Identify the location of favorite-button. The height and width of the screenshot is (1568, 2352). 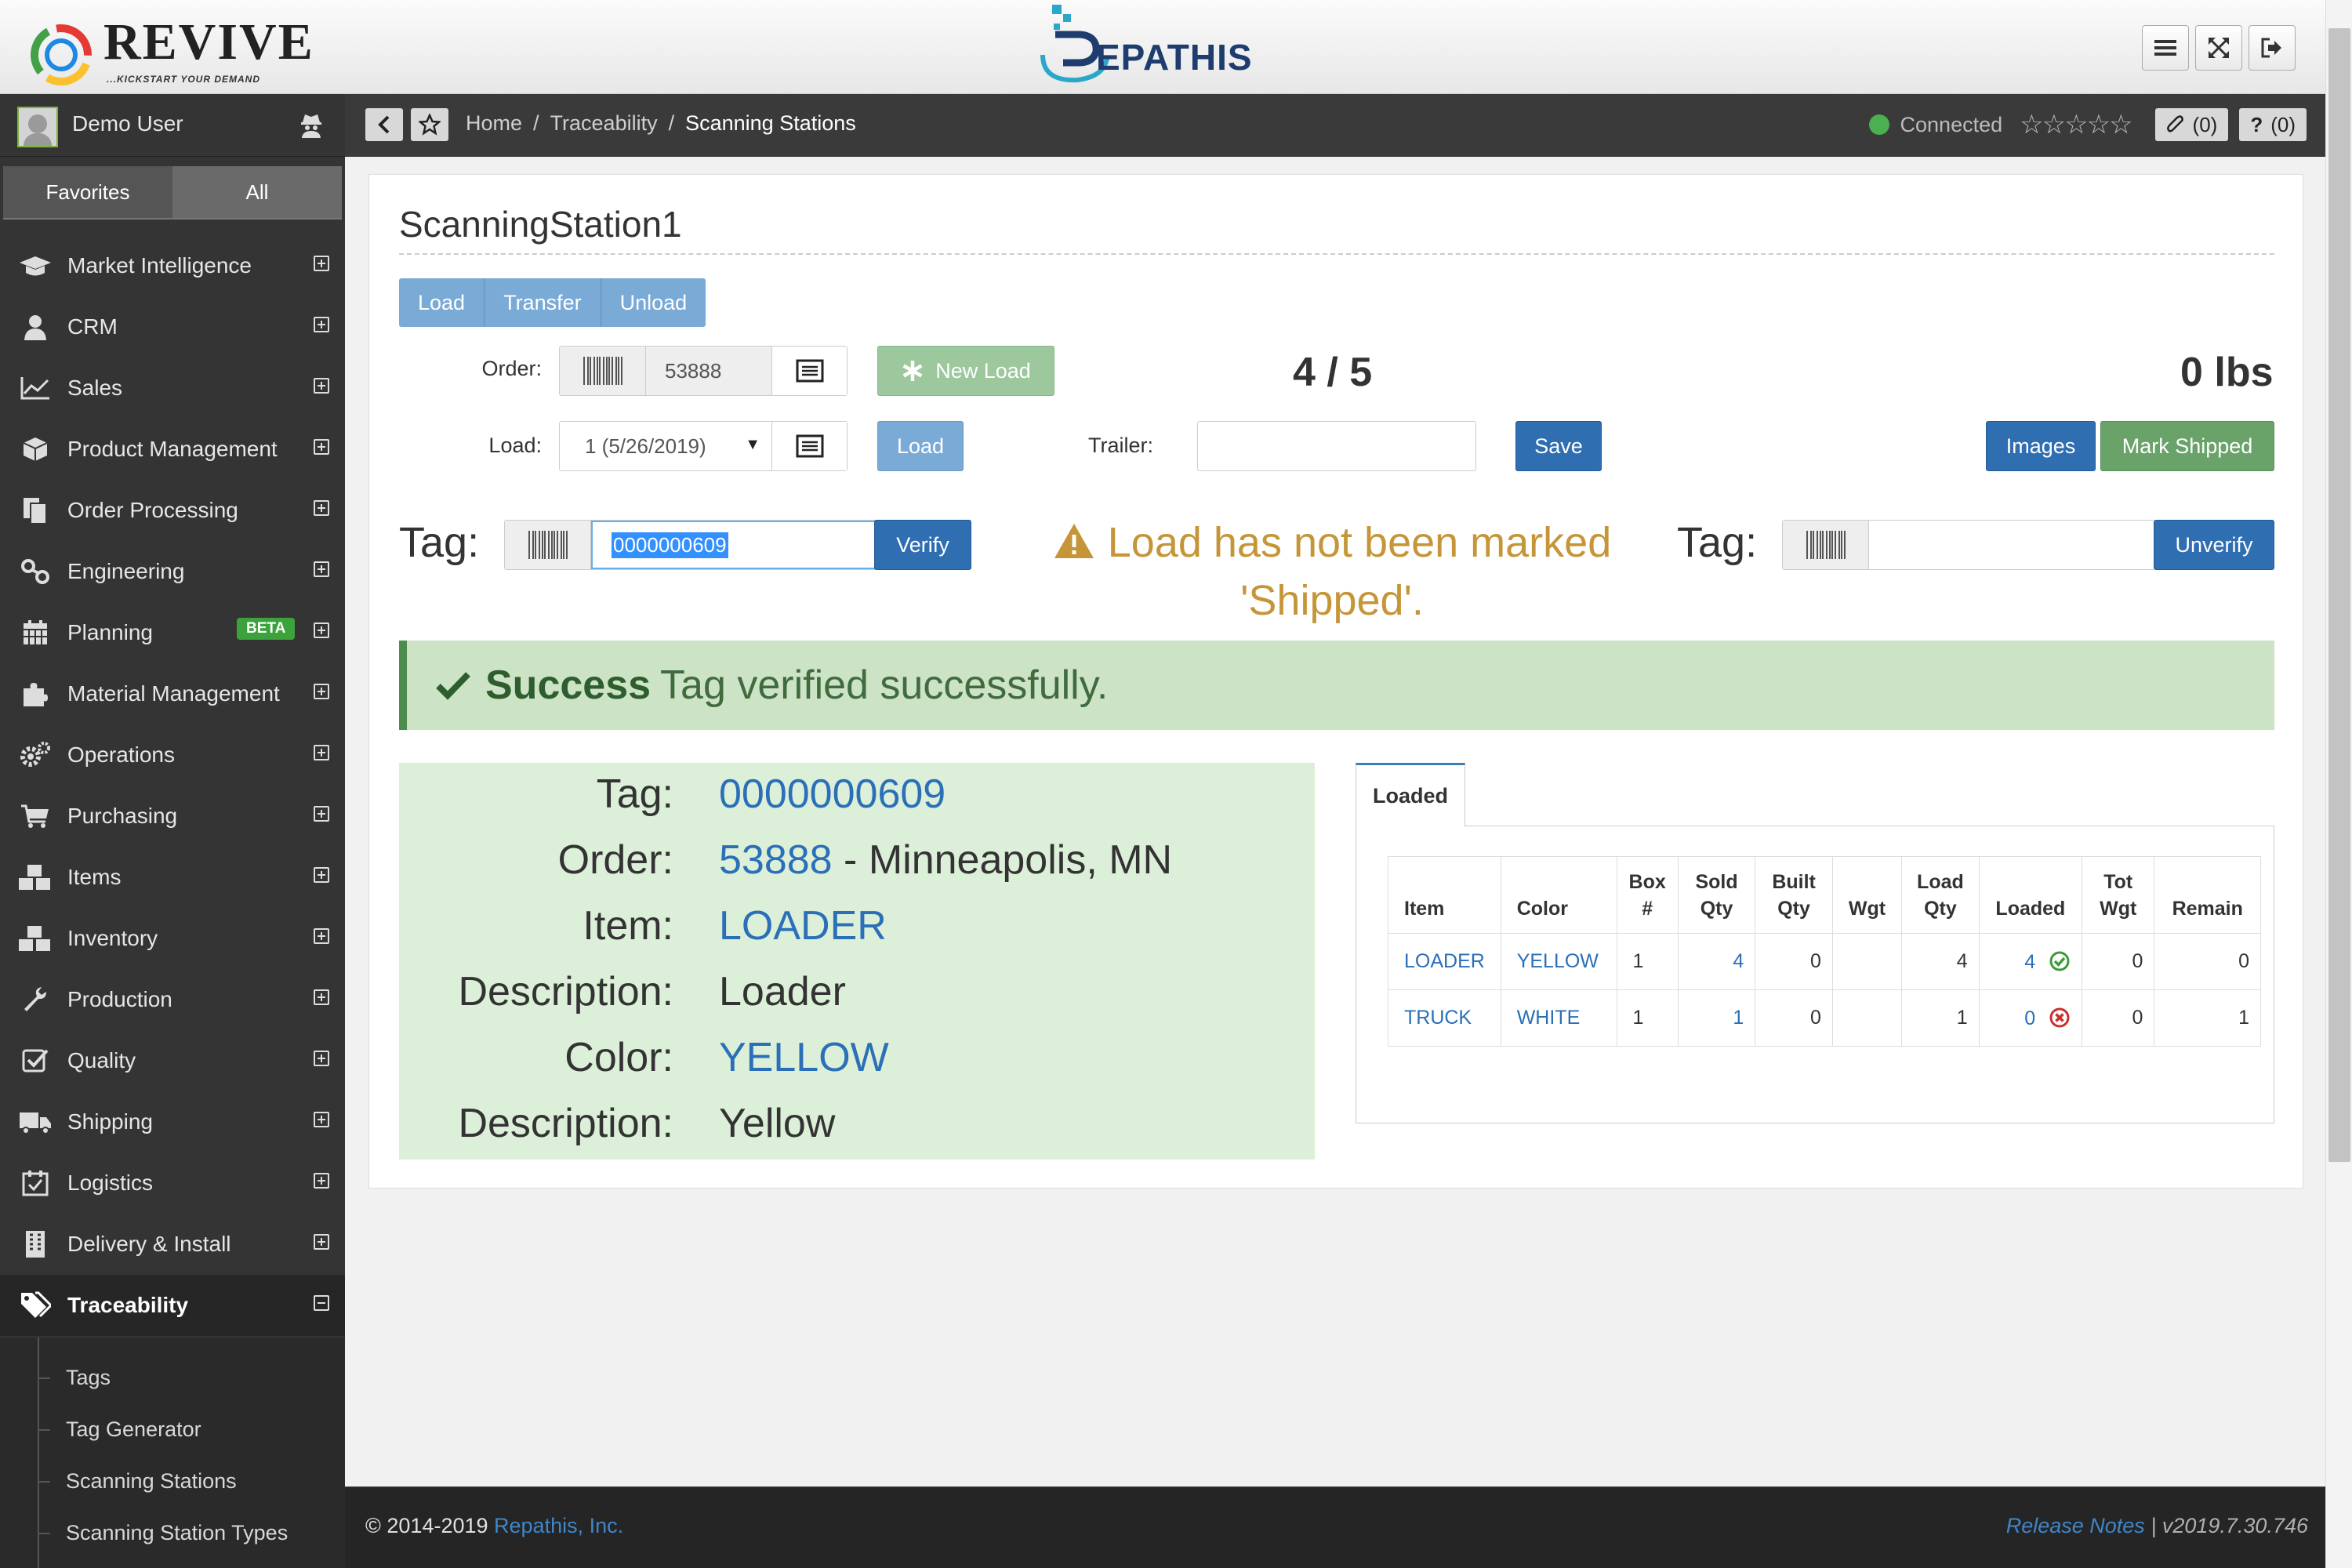
(429, 124).